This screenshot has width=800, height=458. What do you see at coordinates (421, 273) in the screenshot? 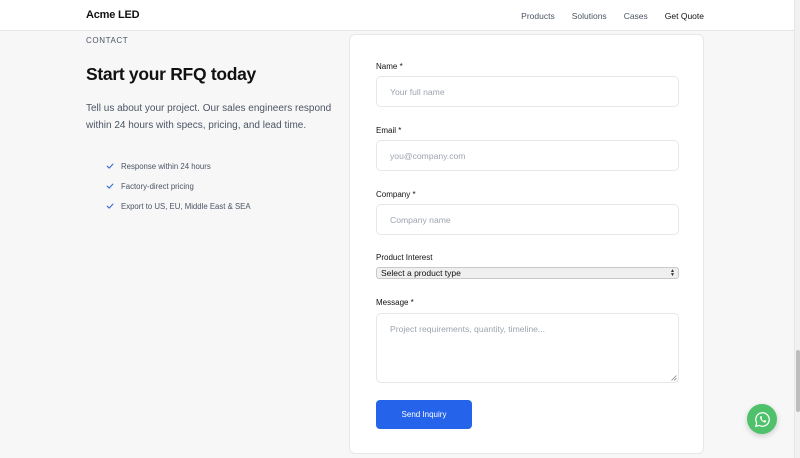
I see `select-value: Select a product type` at bounding box center [421, 273].